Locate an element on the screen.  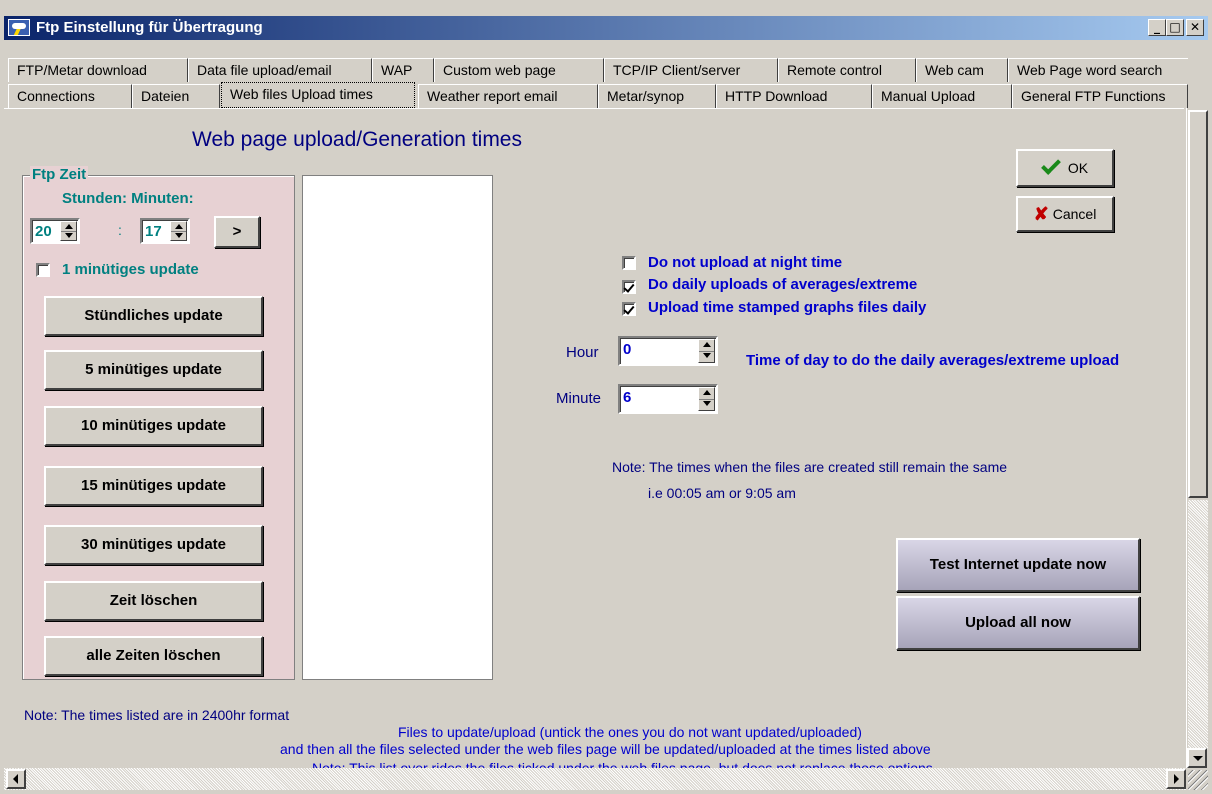
no-night-upload-label: Do not upload at night time is located at coordinates (745, 262).